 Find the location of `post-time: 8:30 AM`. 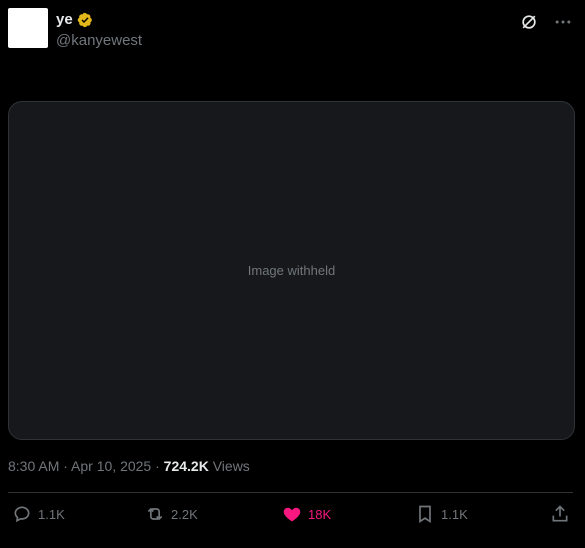

post-time: 8:30 AM is located at coordinates (33, 466).